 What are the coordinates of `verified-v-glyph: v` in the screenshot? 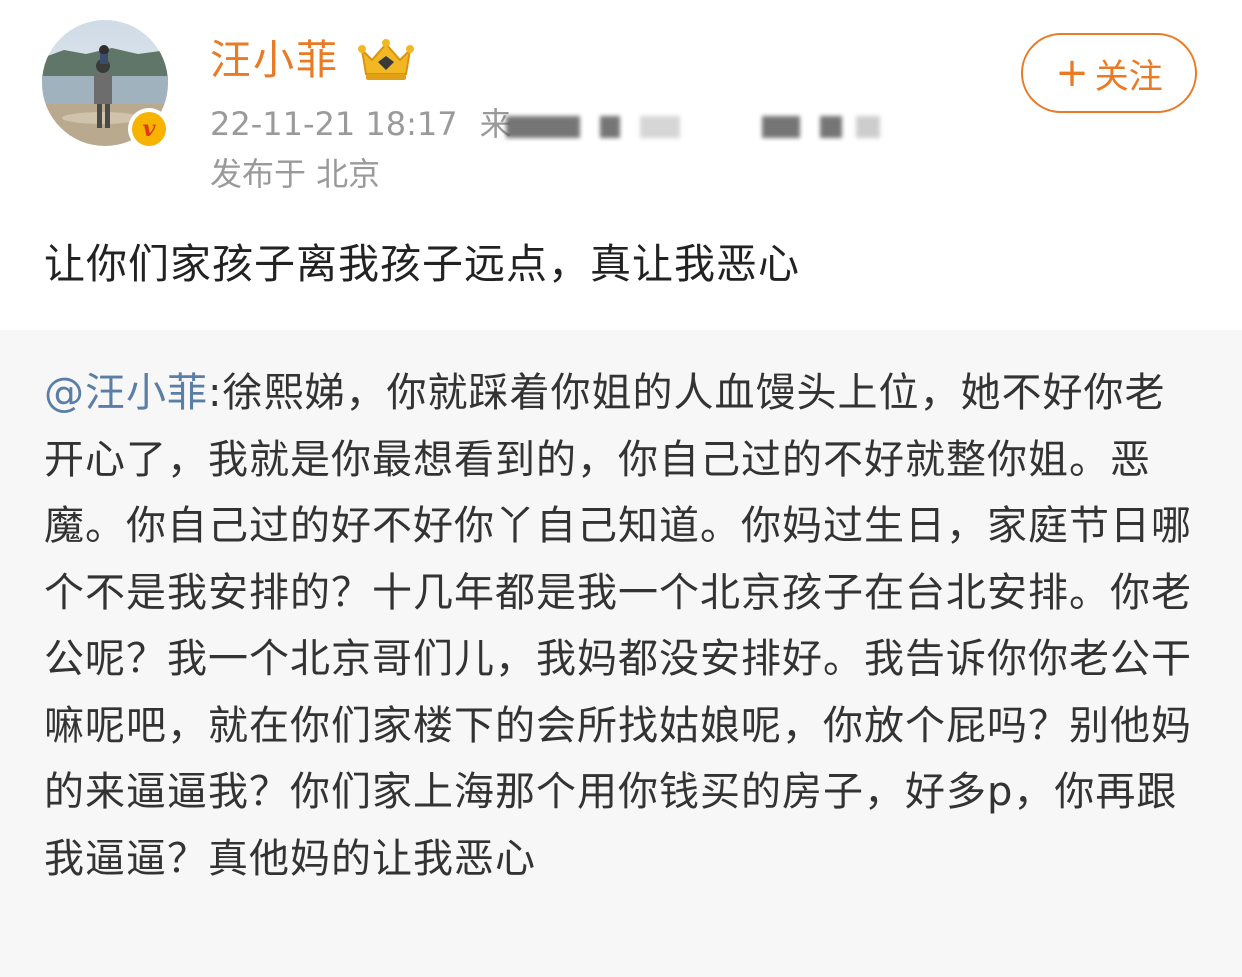 It's located at (149, 129).